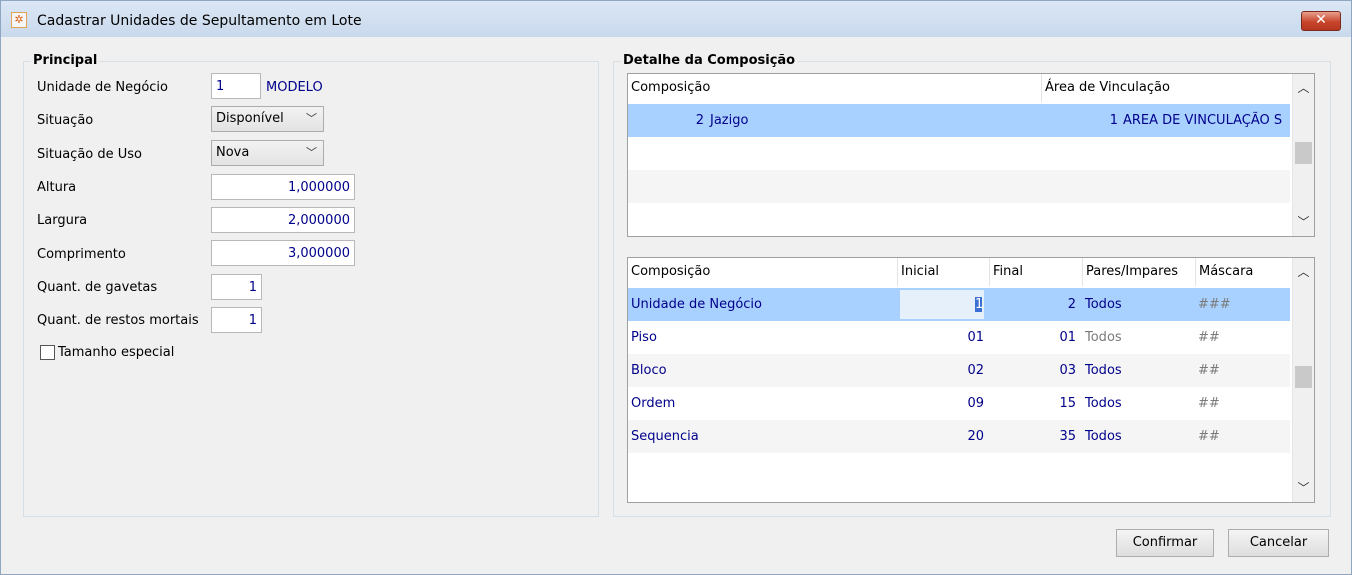 Image resolution: width=1352 pixels, height=575 pixels. Describe the element at coordinates (1243, 272) in the screenshot. I see `column-header-mascara: Máscara` at that location.